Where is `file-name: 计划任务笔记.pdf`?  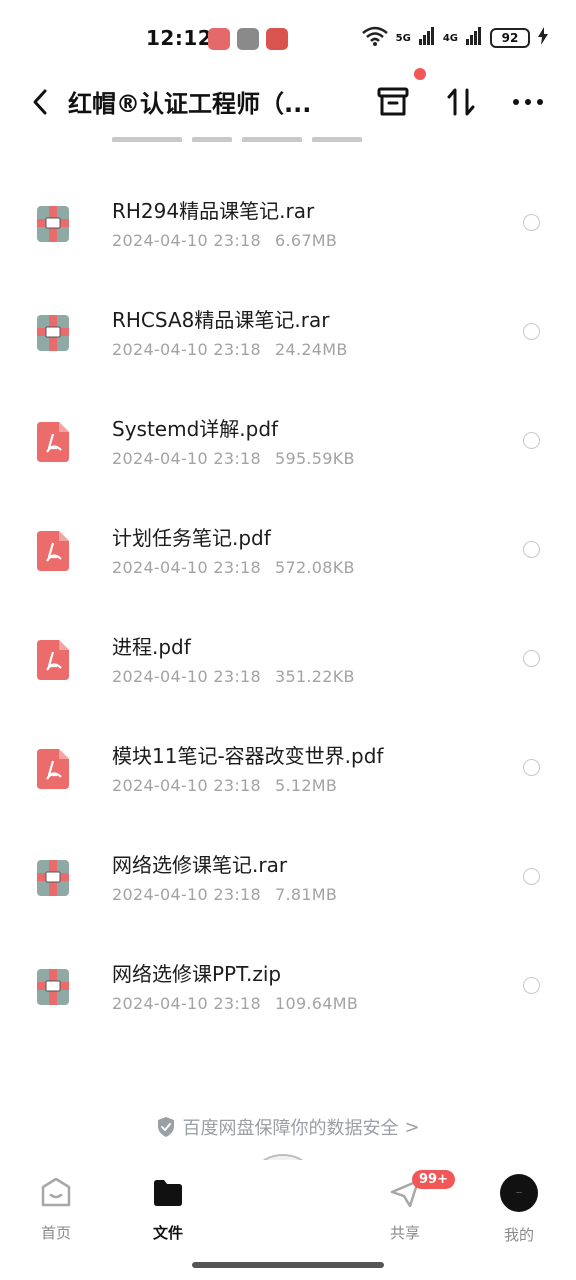 file-name: 计划任务笔记.pdf is located at coordinates (191, 538).